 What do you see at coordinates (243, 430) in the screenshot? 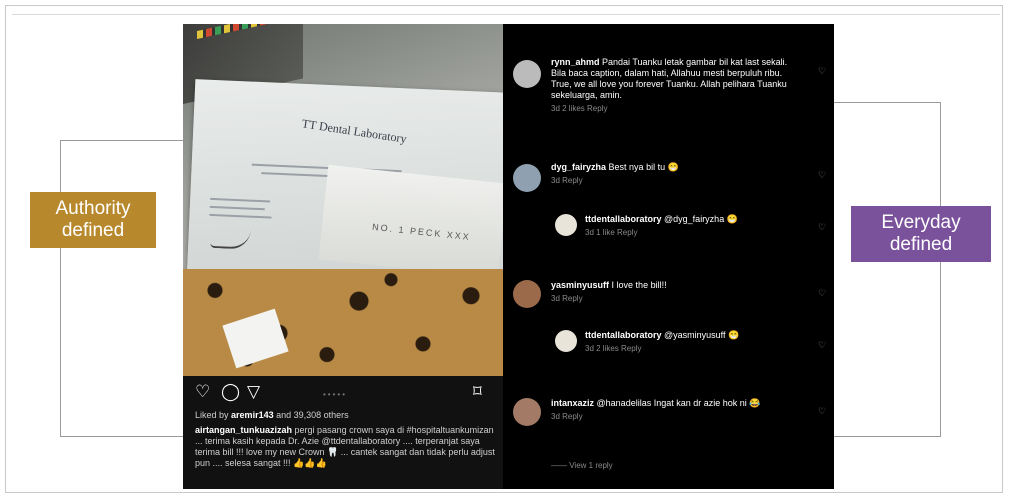
I see `caption-username: airtangan_tunkuazizah` at bounding box center [243, 430].